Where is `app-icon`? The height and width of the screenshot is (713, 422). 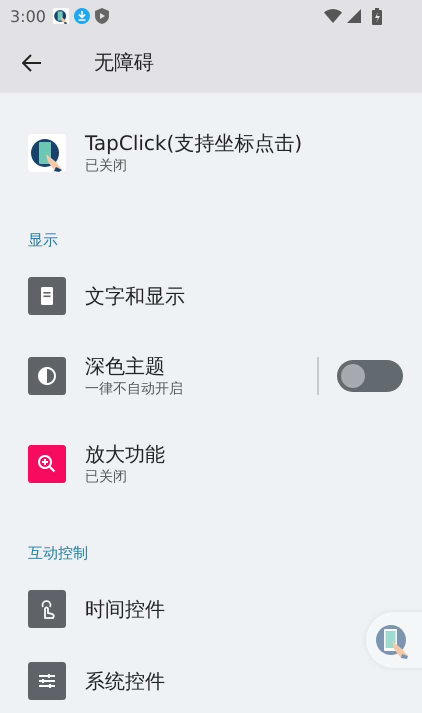 app-icon is located at coordinates (47, 153).